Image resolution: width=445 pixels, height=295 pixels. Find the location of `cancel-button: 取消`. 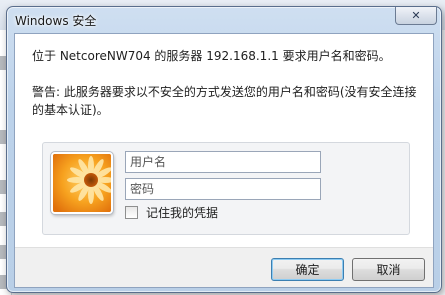

cancel-button: 取消 is located at coordinates (388, 269).